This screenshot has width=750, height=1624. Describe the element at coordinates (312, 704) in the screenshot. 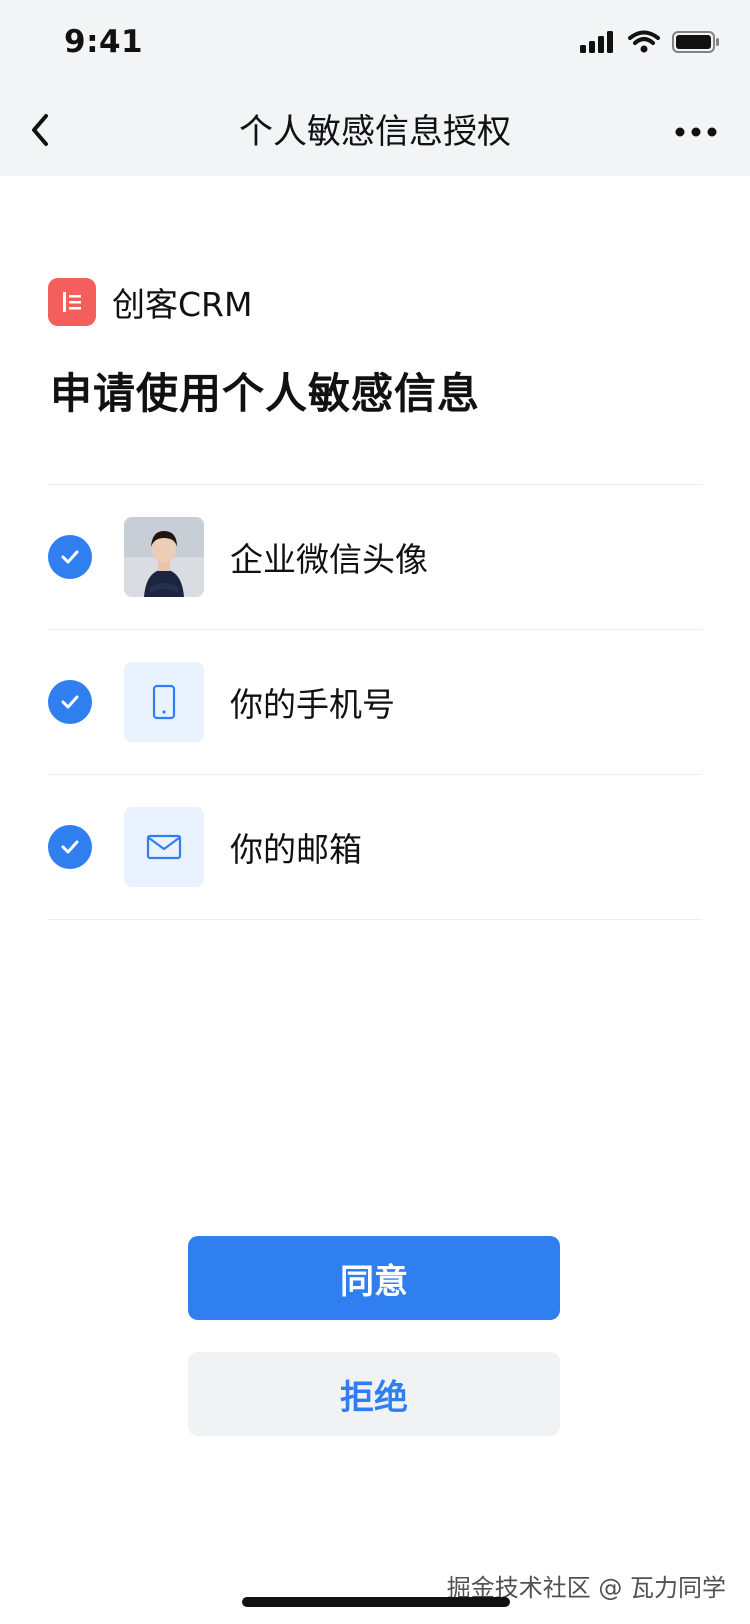

I see `item-label: 你的手机号` at that location.